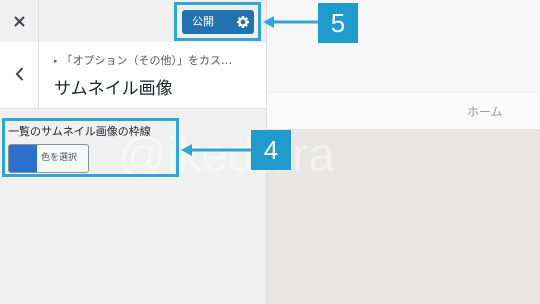 The width and height of the screenshot is (540, 304). Describe the element at coordinates (79, 131) in the screenshot. I see `thumbnail-border-label: 一覧のサムネイル画像の枠線` at that location.